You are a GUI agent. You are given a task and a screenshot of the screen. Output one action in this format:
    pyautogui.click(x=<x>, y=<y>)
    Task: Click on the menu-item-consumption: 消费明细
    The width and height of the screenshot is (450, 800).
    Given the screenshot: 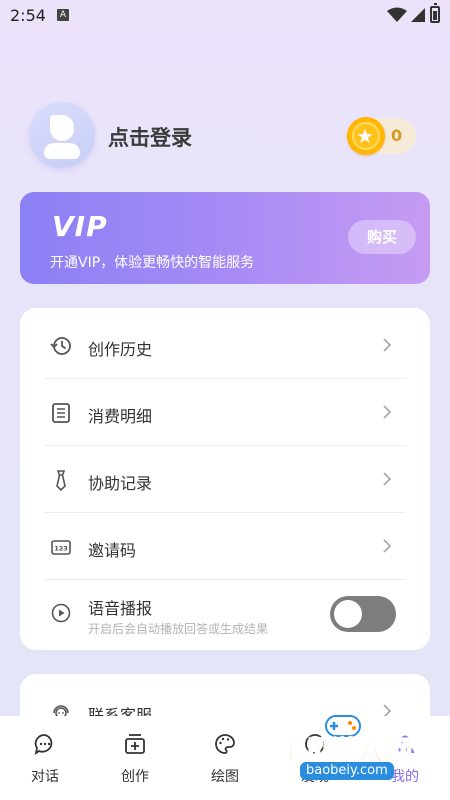 What is the action you would take?
    pyautogui.click(x=225, y=411)
    